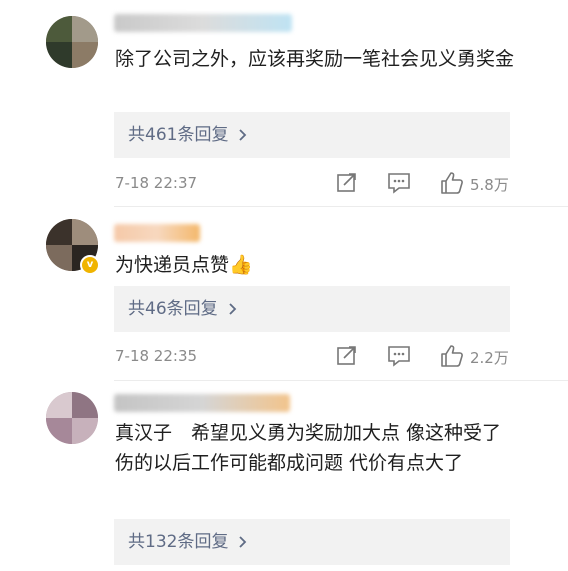  What do you see at coordinates (184, 265) in the screenshot?
I see `comment-text: 为快递员点赞👍` at bounding box center [184, 265].